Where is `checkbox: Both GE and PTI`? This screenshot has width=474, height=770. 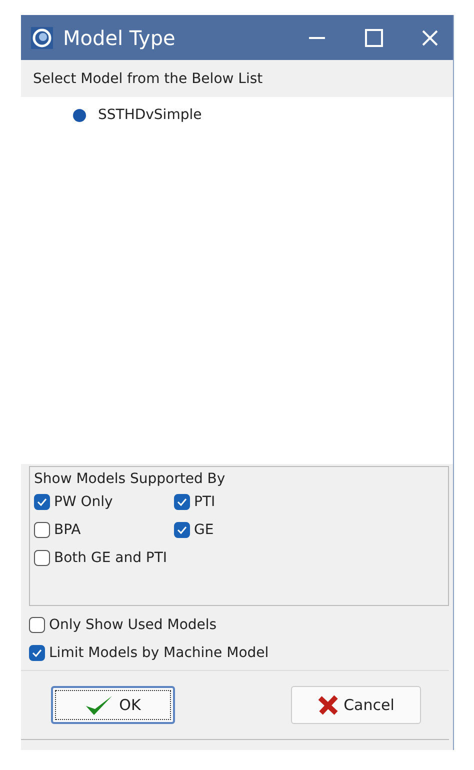
checkbox: Both GE and PTI is located at coordinates (101, 558).